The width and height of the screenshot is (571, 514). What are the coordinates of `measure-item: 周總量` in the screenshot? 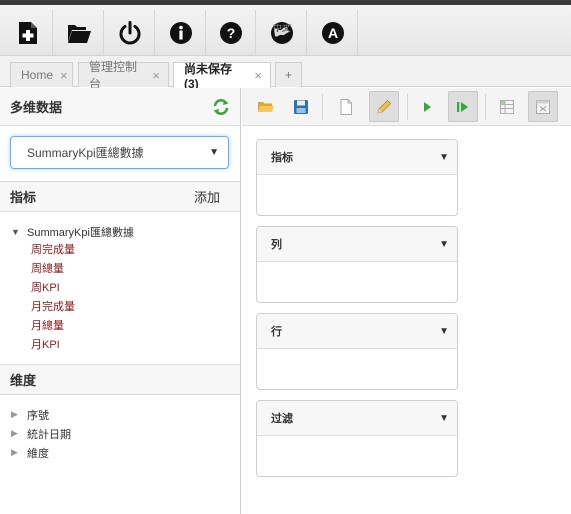 It's located at (125, 269).